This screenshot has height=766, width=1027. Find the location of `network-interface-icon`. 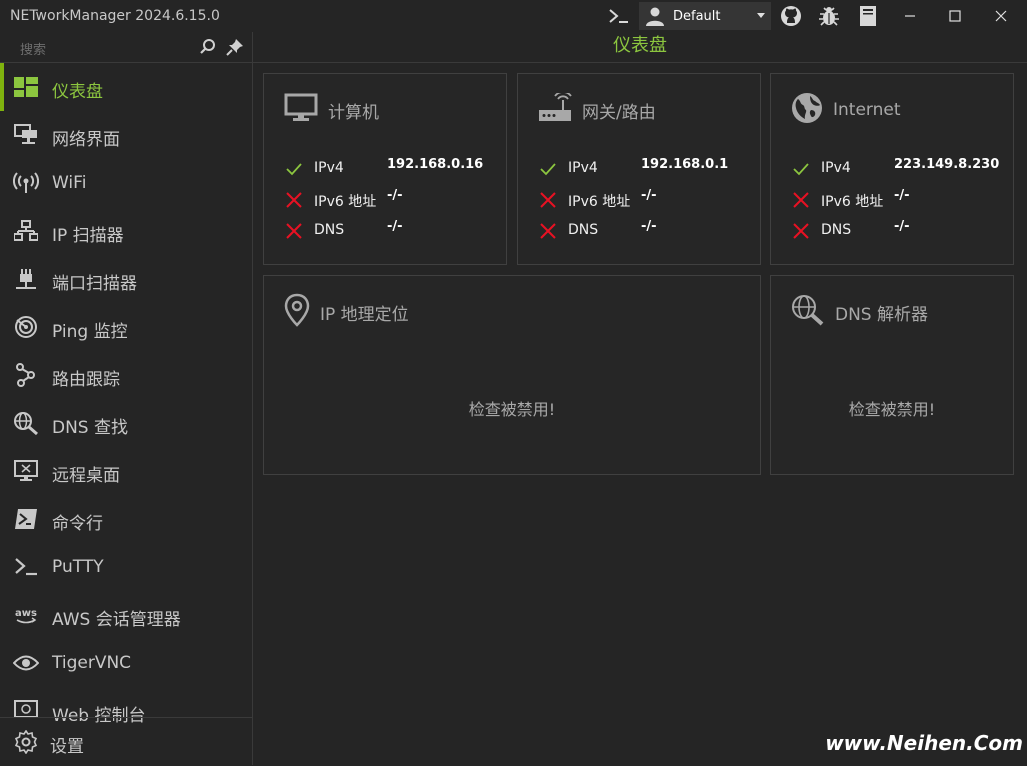

network-interface-icon is located at coordinates (26, 135).